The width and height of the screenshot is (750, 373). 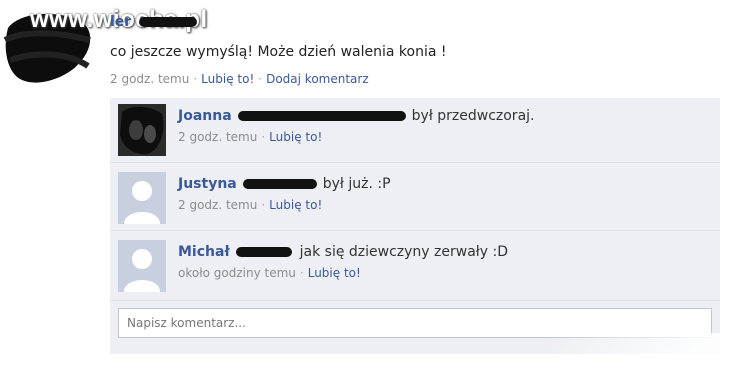 I want to click on comment-text: jak się dziewczyny zerwały :D, so click(x=403, y=252).